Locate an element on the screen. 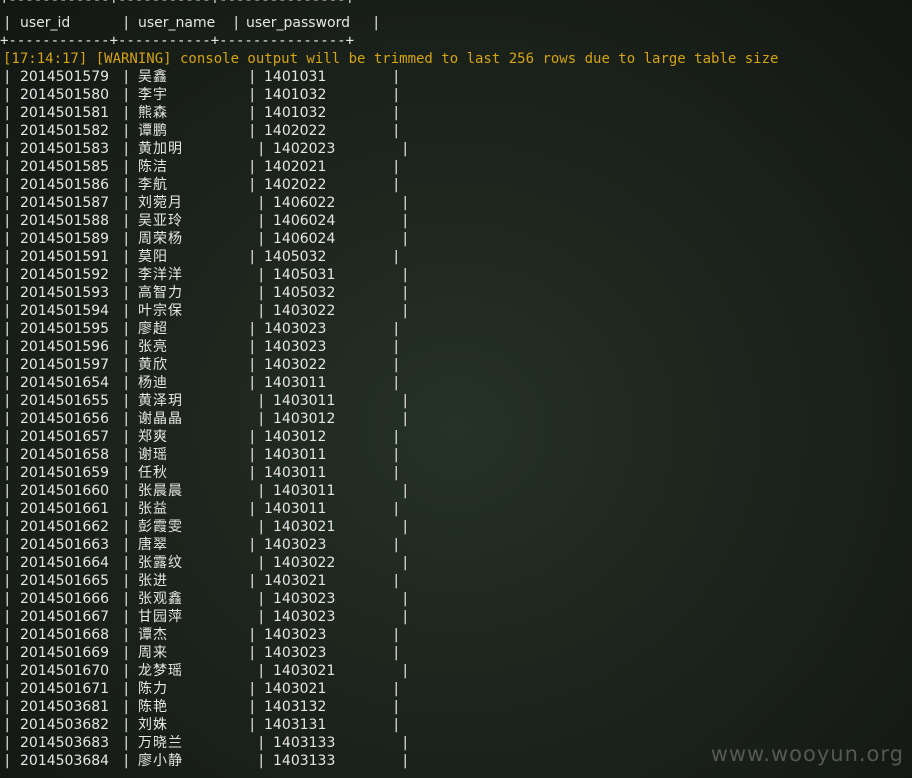  cell-user-password: 1403131 is located at coordinates (295, 725).